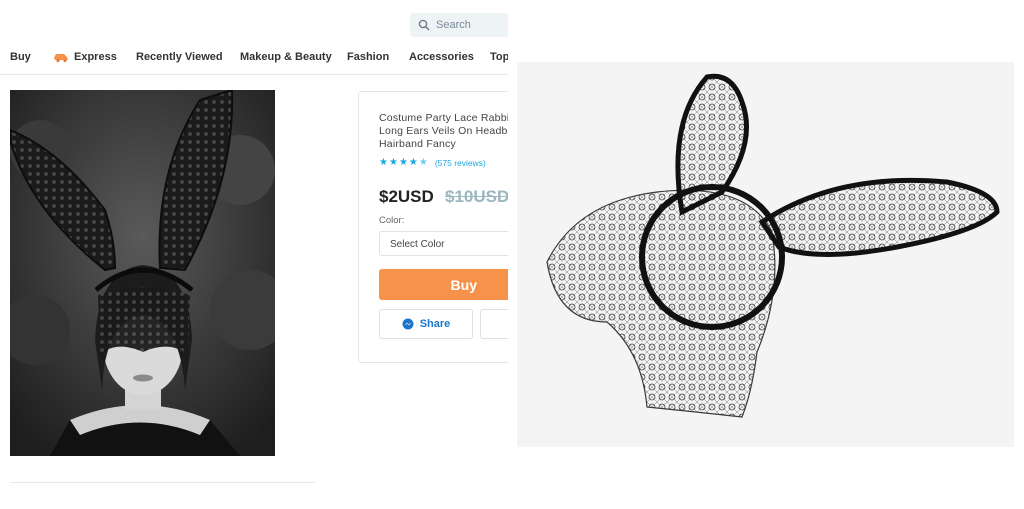 This screenshot has width=1024, height=509. Describe the element at coordinates (392, 220) in the screenshot. I see `color-label: Color:` at that location.